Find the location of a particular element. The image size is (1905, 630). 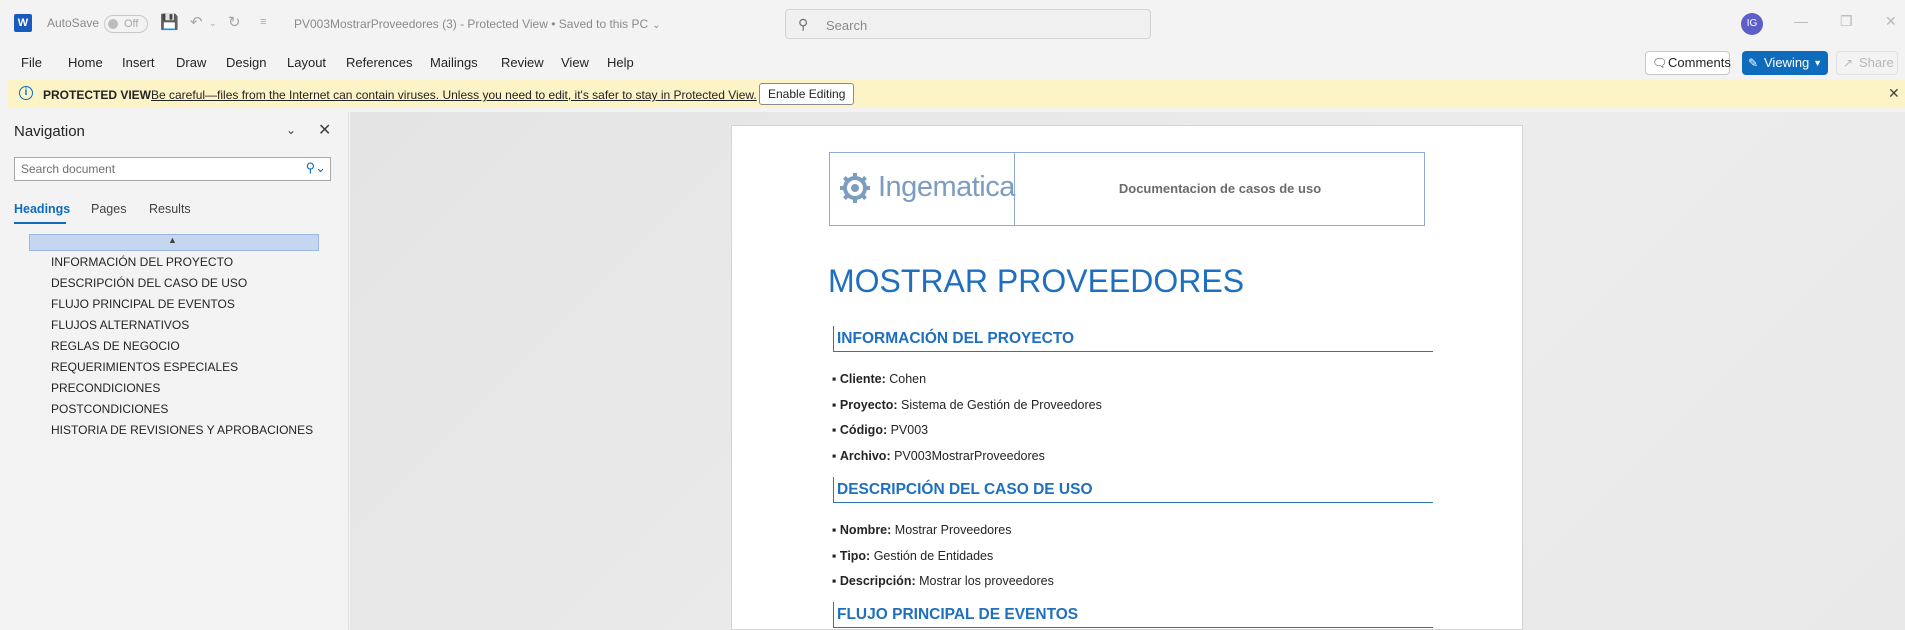

menu-view: View is located at coordinates (575, 62).